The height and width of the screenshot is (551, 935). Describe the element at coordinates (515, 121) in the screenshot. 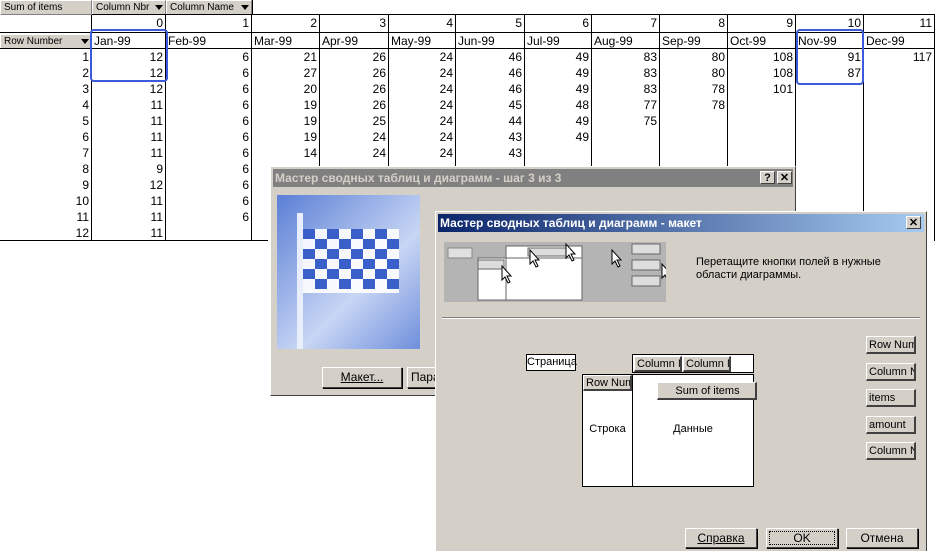

I see `data-cell: 44` at that location.